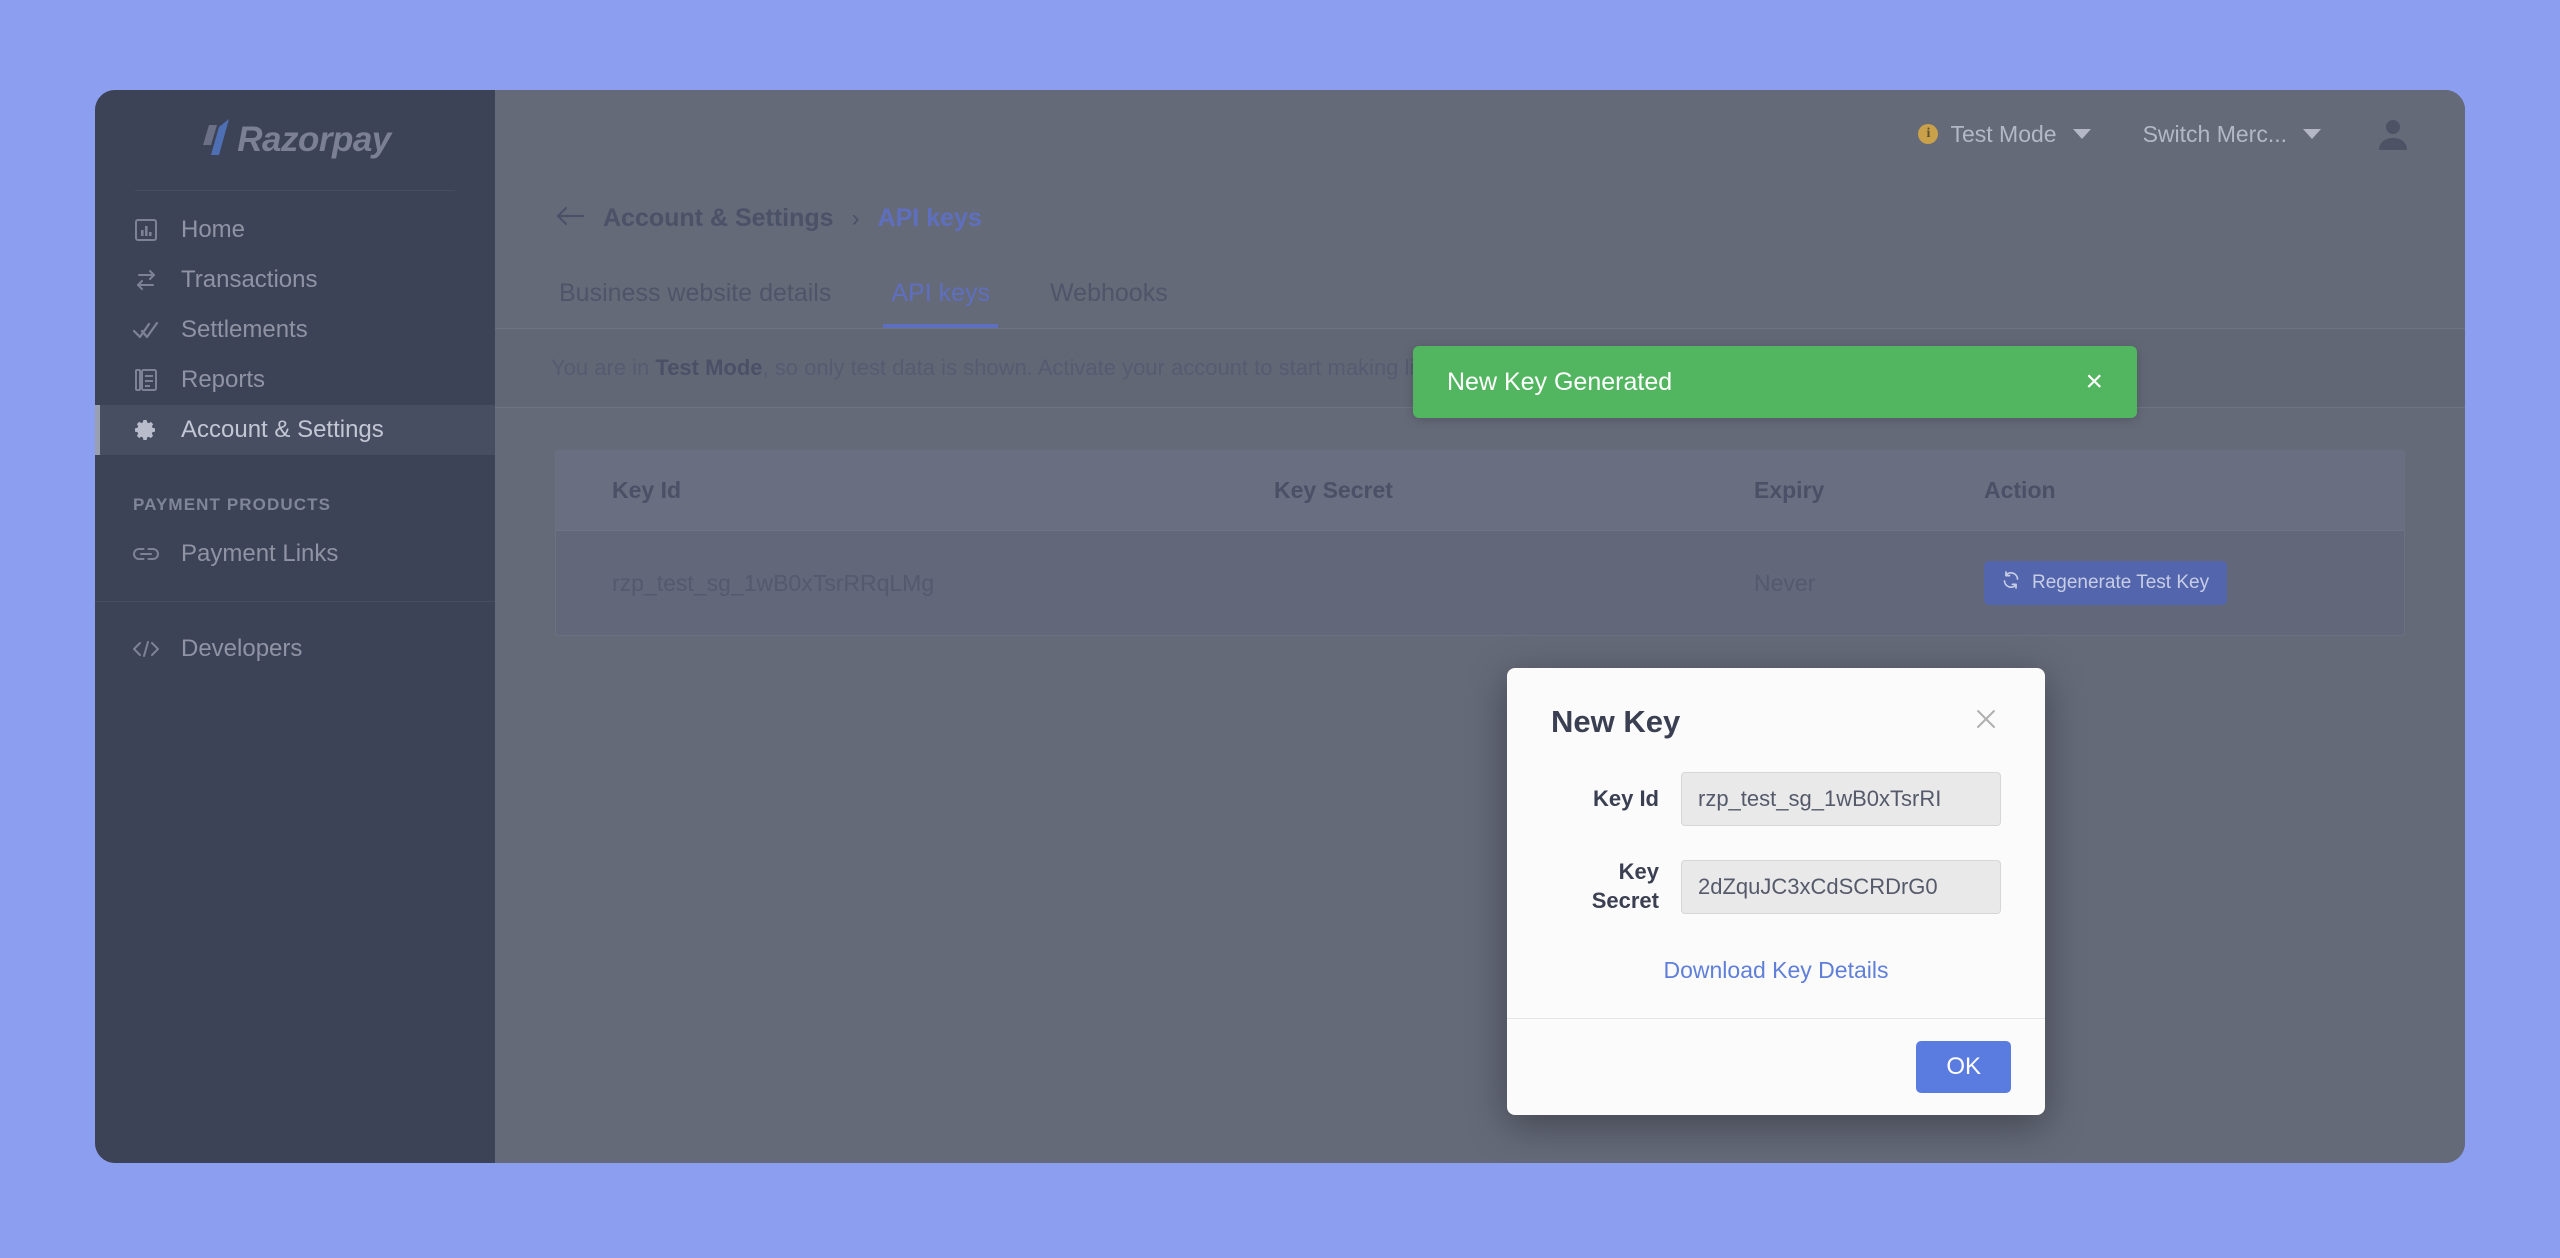  Describe the element at coordinates (1986, 720) in the screenshot. I see `close-icon` at that location.